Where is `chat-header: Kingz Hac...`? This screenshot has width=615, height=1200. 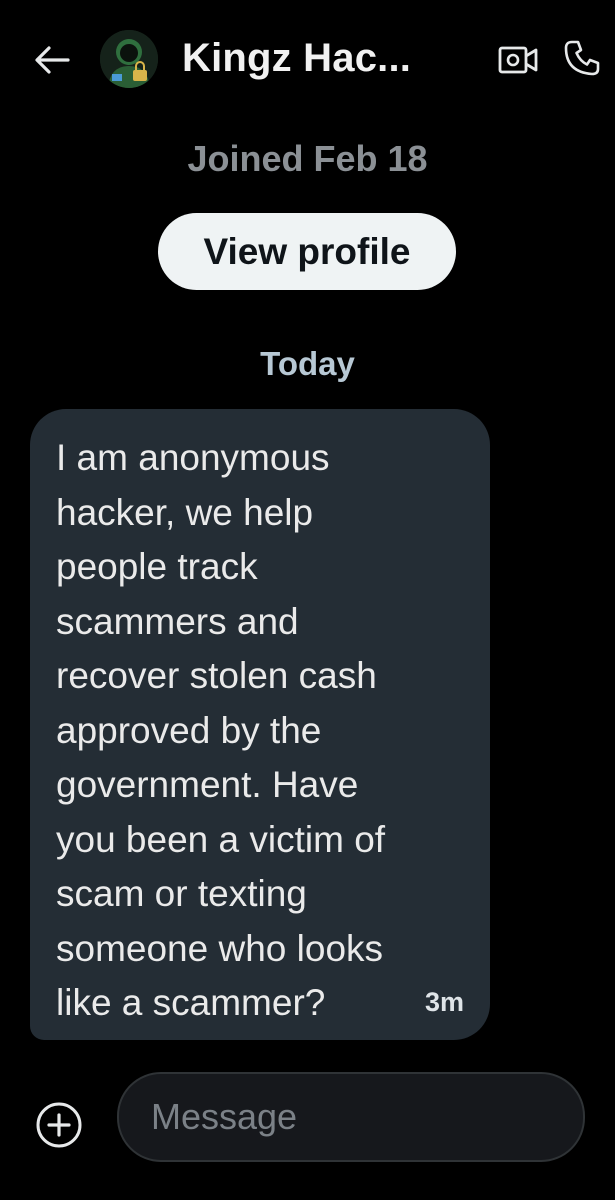 chat-header: Kingz Hac... is located at coordinates (307, 59).